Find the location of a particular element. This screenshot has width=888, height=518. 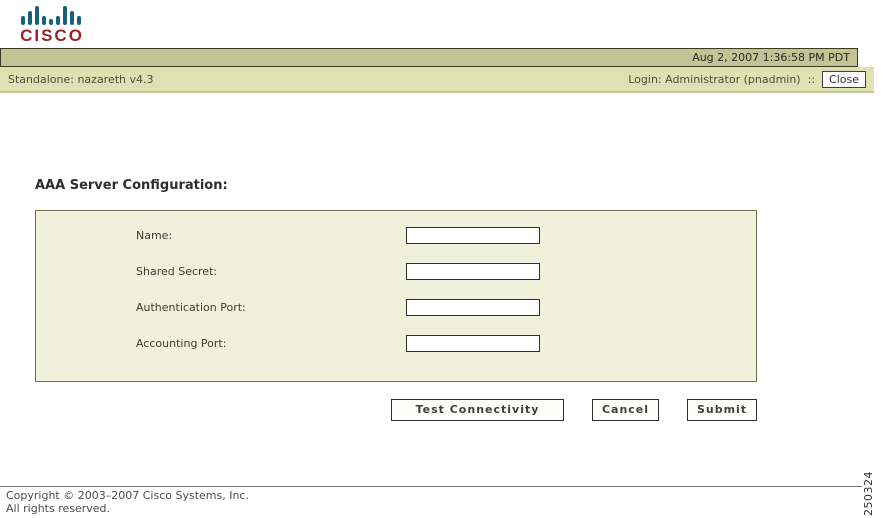

cisco-logo: CISCO is located at coordinates (52, 25).